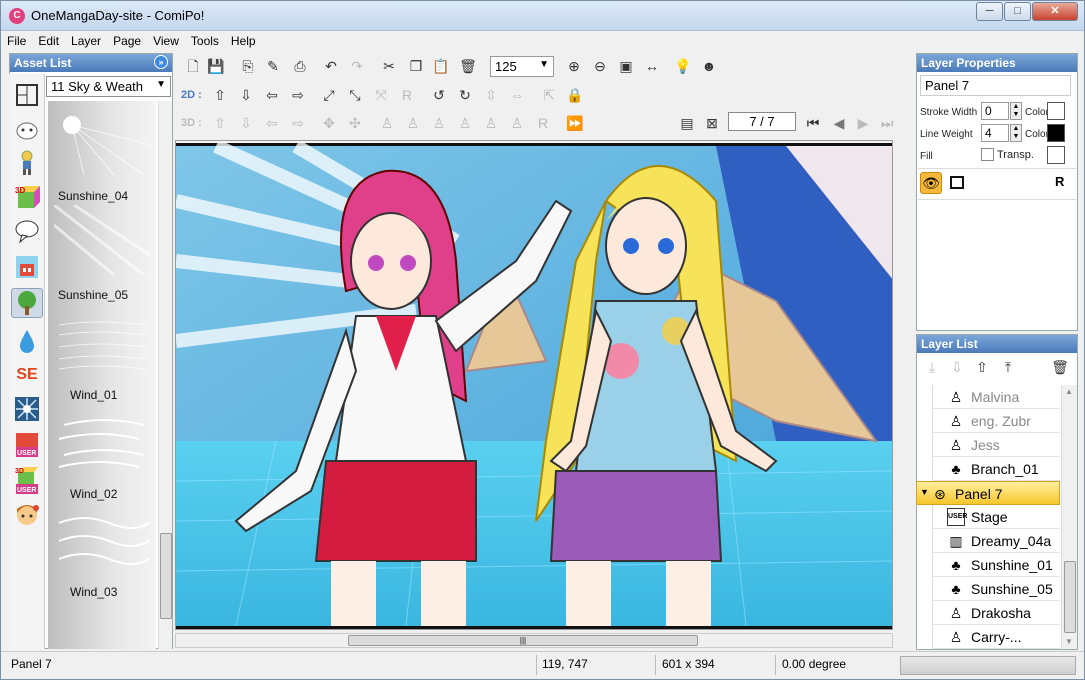 The height and width of the screenshot is (680, 1085). What do you see at coordinates (243, 39) in the screenshot?
I see `menu-help: Help` at bounding box center [243, 39].